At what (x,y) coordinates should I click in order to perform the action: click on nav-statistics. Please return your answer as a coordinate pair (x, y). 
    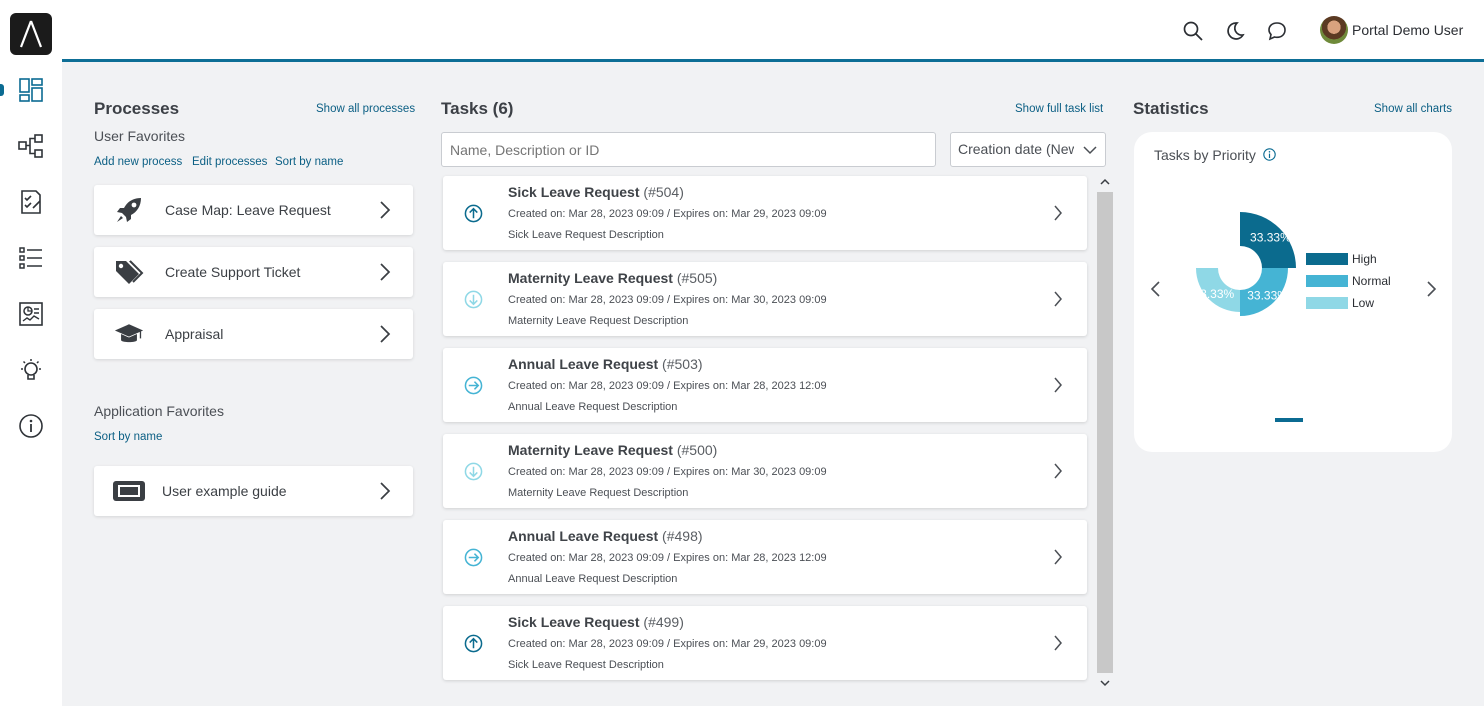
    Looking at the image, I should click on (31, 314).